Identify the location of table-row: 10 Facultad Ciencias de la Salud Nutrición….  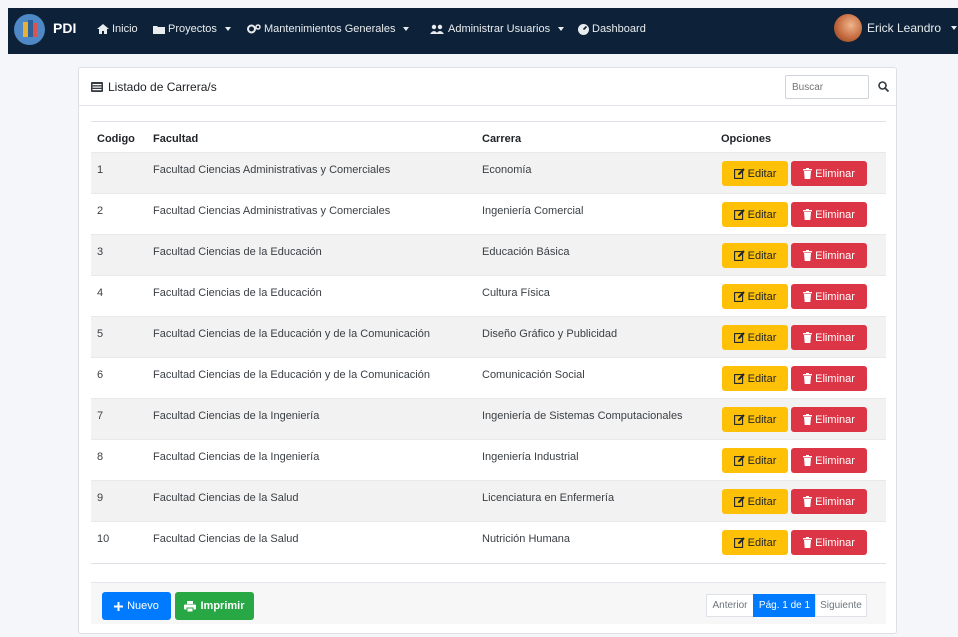
(488, 541).